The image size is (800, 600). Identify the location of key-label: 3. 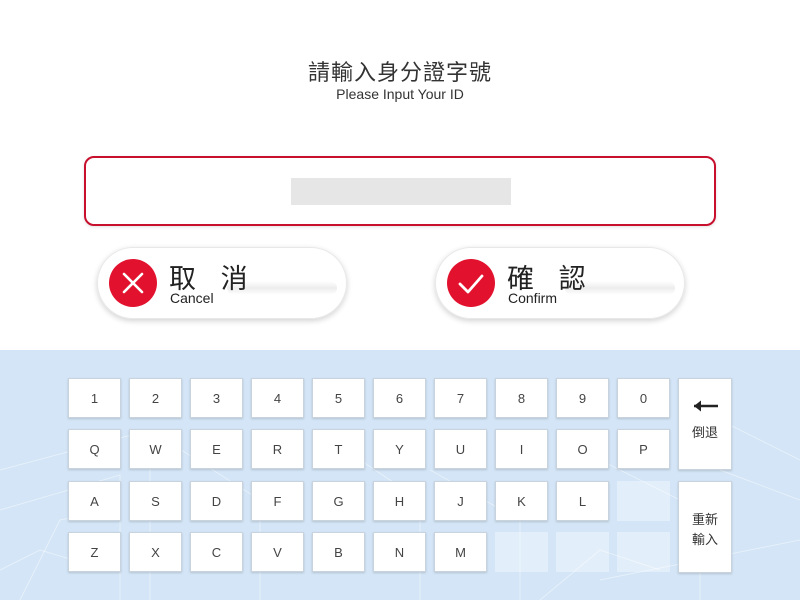
(216, 398).